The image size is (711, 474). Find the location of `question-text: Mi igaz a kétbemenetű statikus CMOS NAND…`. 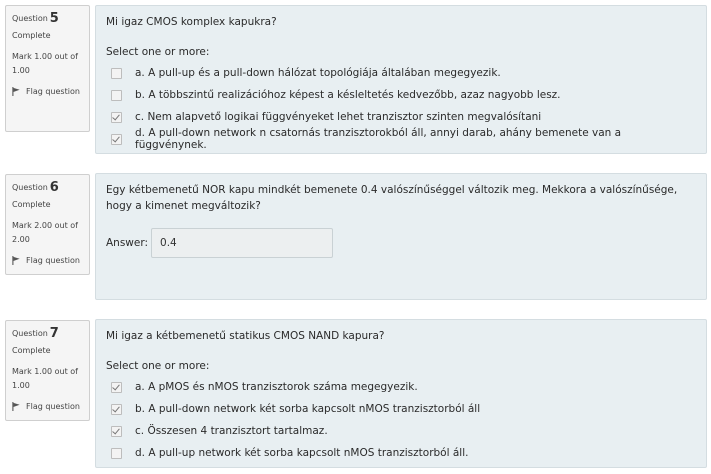

question-text: Mi igaz a kétbemenetű statikus CMOS NAND… is located at coordinates (245, 336).